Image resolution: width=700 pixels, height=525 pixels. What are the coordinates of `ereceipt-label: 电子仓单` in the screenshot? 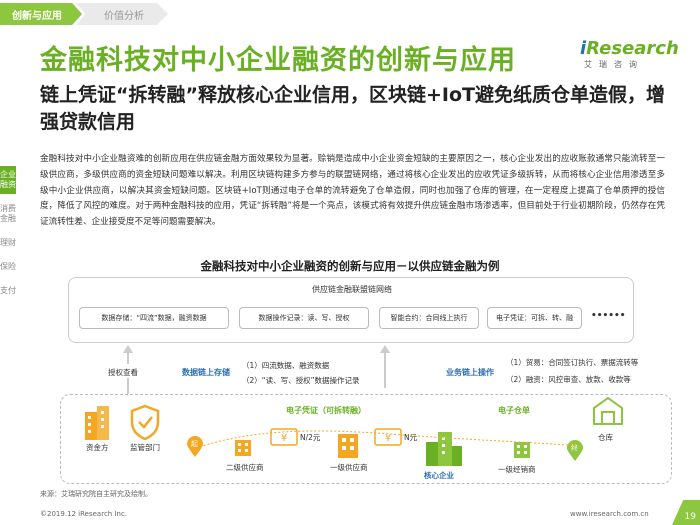 It's located at (514, 410).